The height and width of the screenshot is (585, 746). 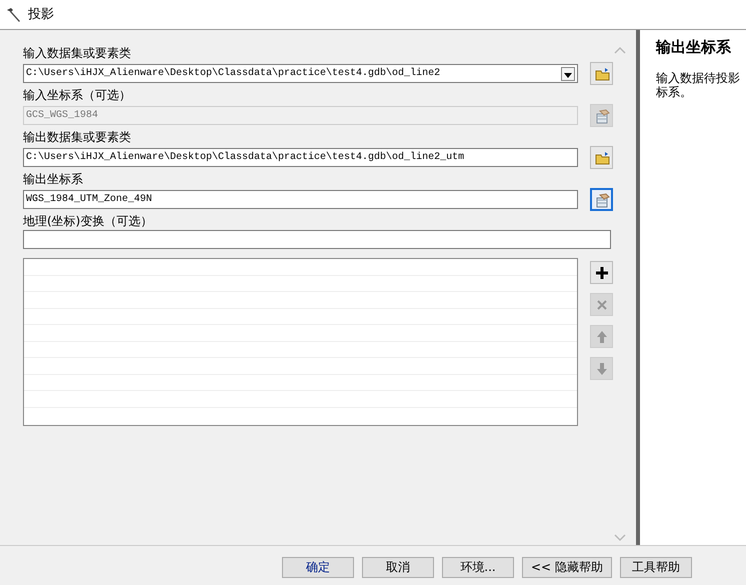 What do you see at coordinates (41, 15) in the screenshot?
I see `window-title: 投影` at bounding box center [41, 15].